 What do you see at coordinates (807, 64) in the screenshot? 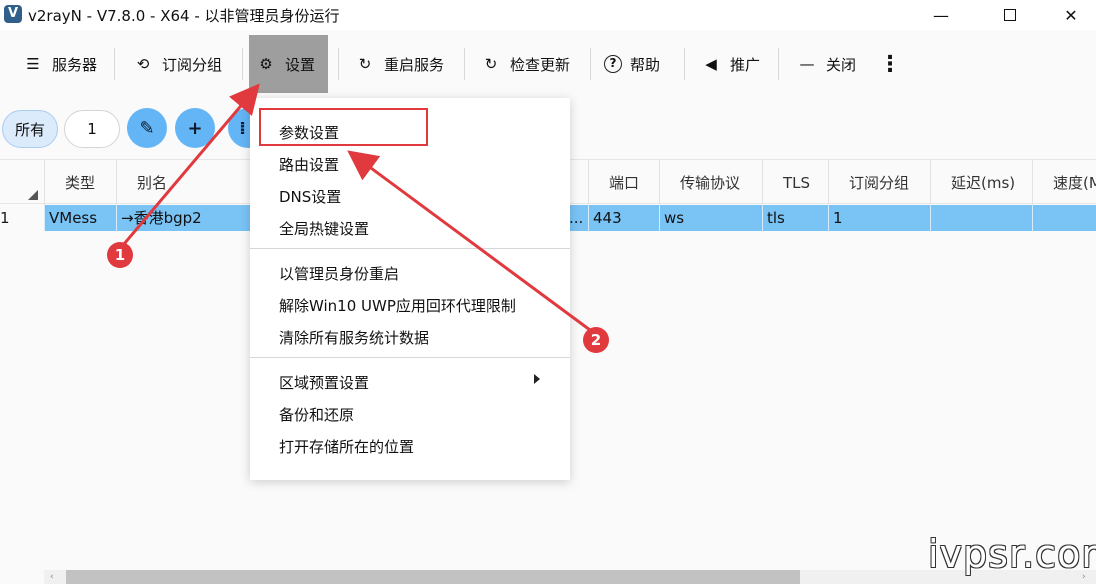
I see `minus-icon: —` at bounding box center [807, 64].